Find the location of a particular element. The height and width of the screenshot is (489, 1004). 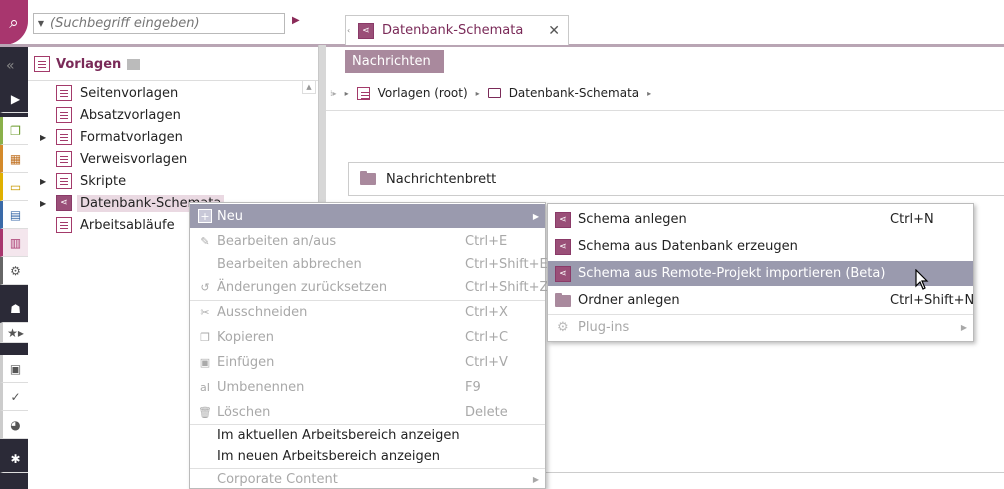

search-go-icon: ▶ is located at coordinates (296, 20).